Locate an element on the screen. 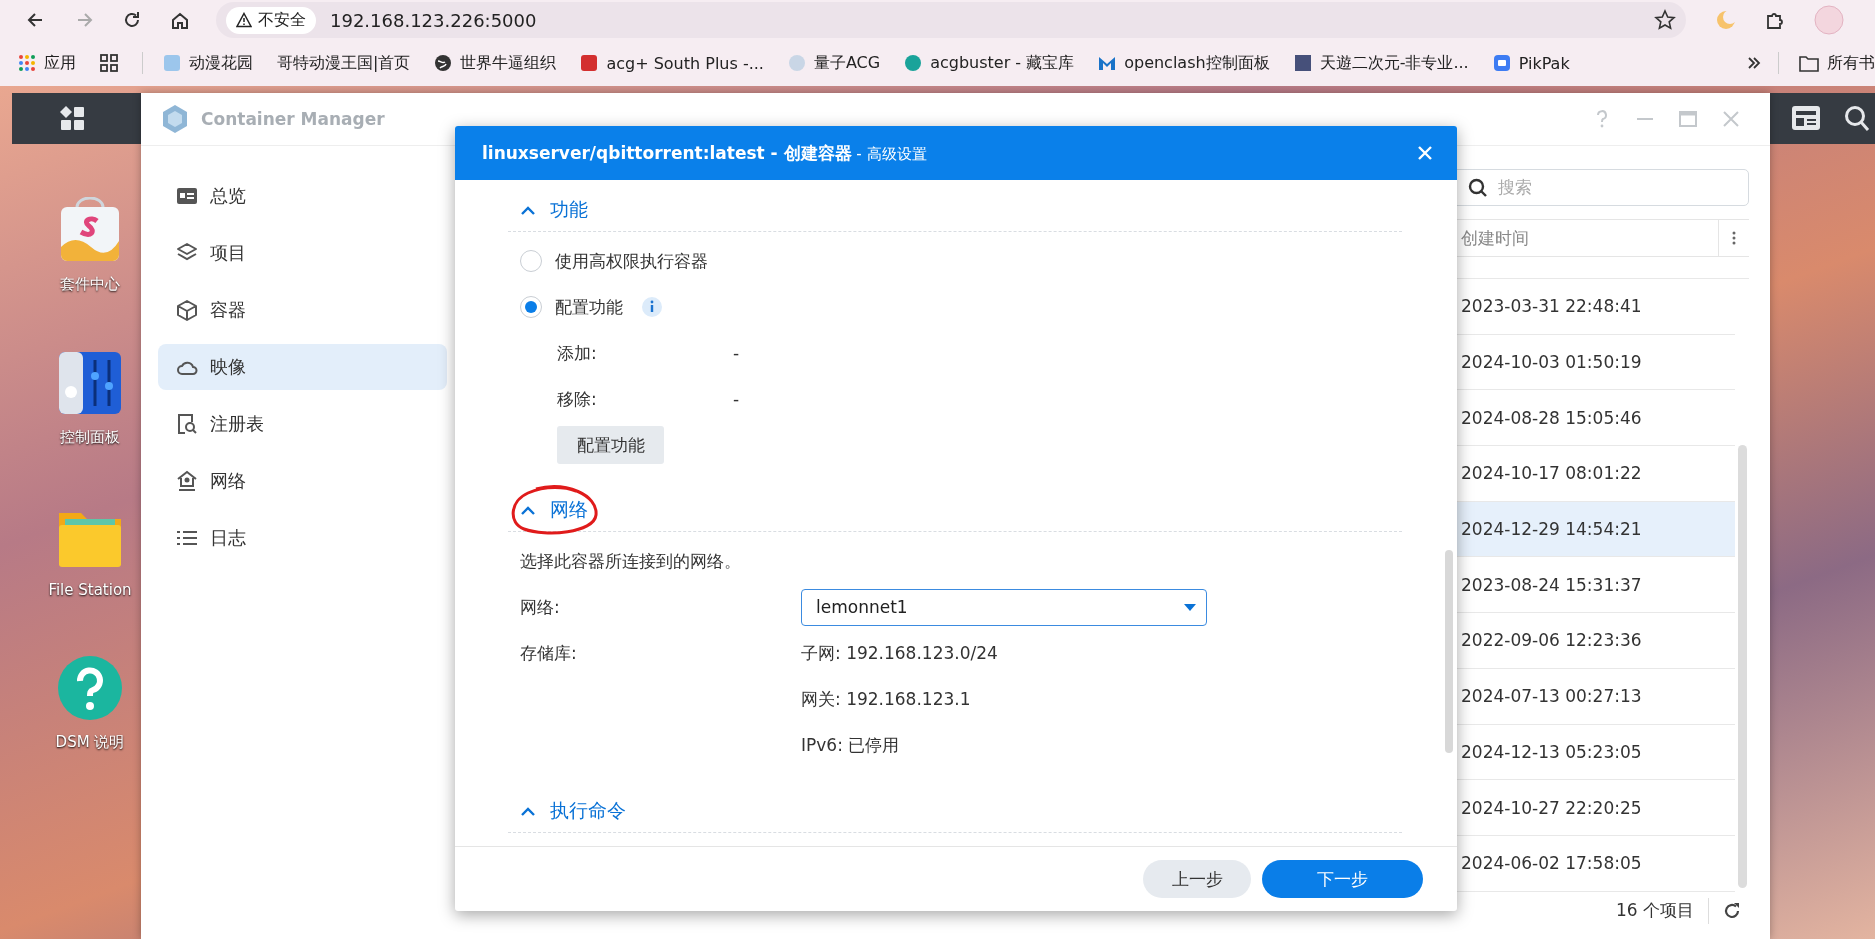  tab-groups-button is located at coordinates (109, 63).